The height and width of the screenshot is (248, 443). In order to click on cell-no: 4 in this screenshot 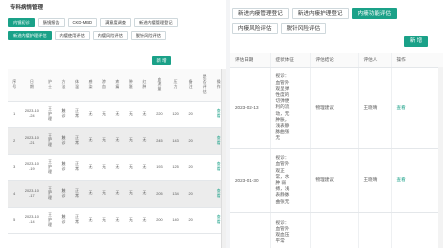, I will do `click(14, 194)`.